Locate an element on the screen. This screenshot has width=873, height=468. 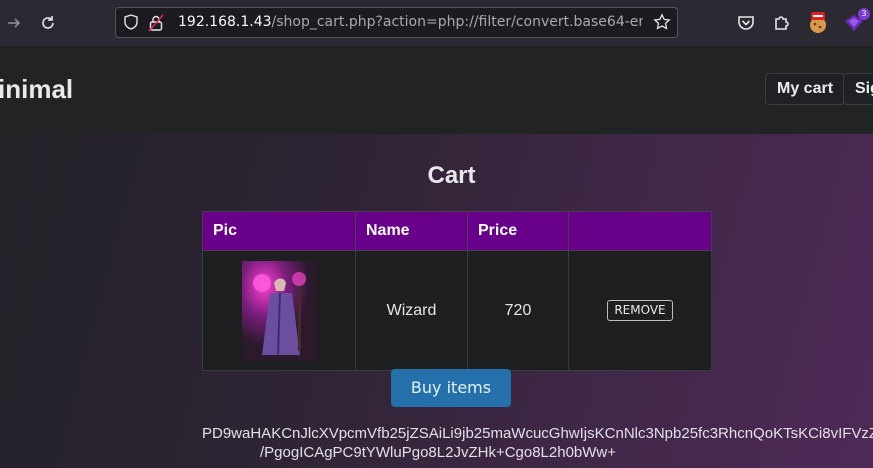
tracking-shield-icon is located at coordinates (131, 24).